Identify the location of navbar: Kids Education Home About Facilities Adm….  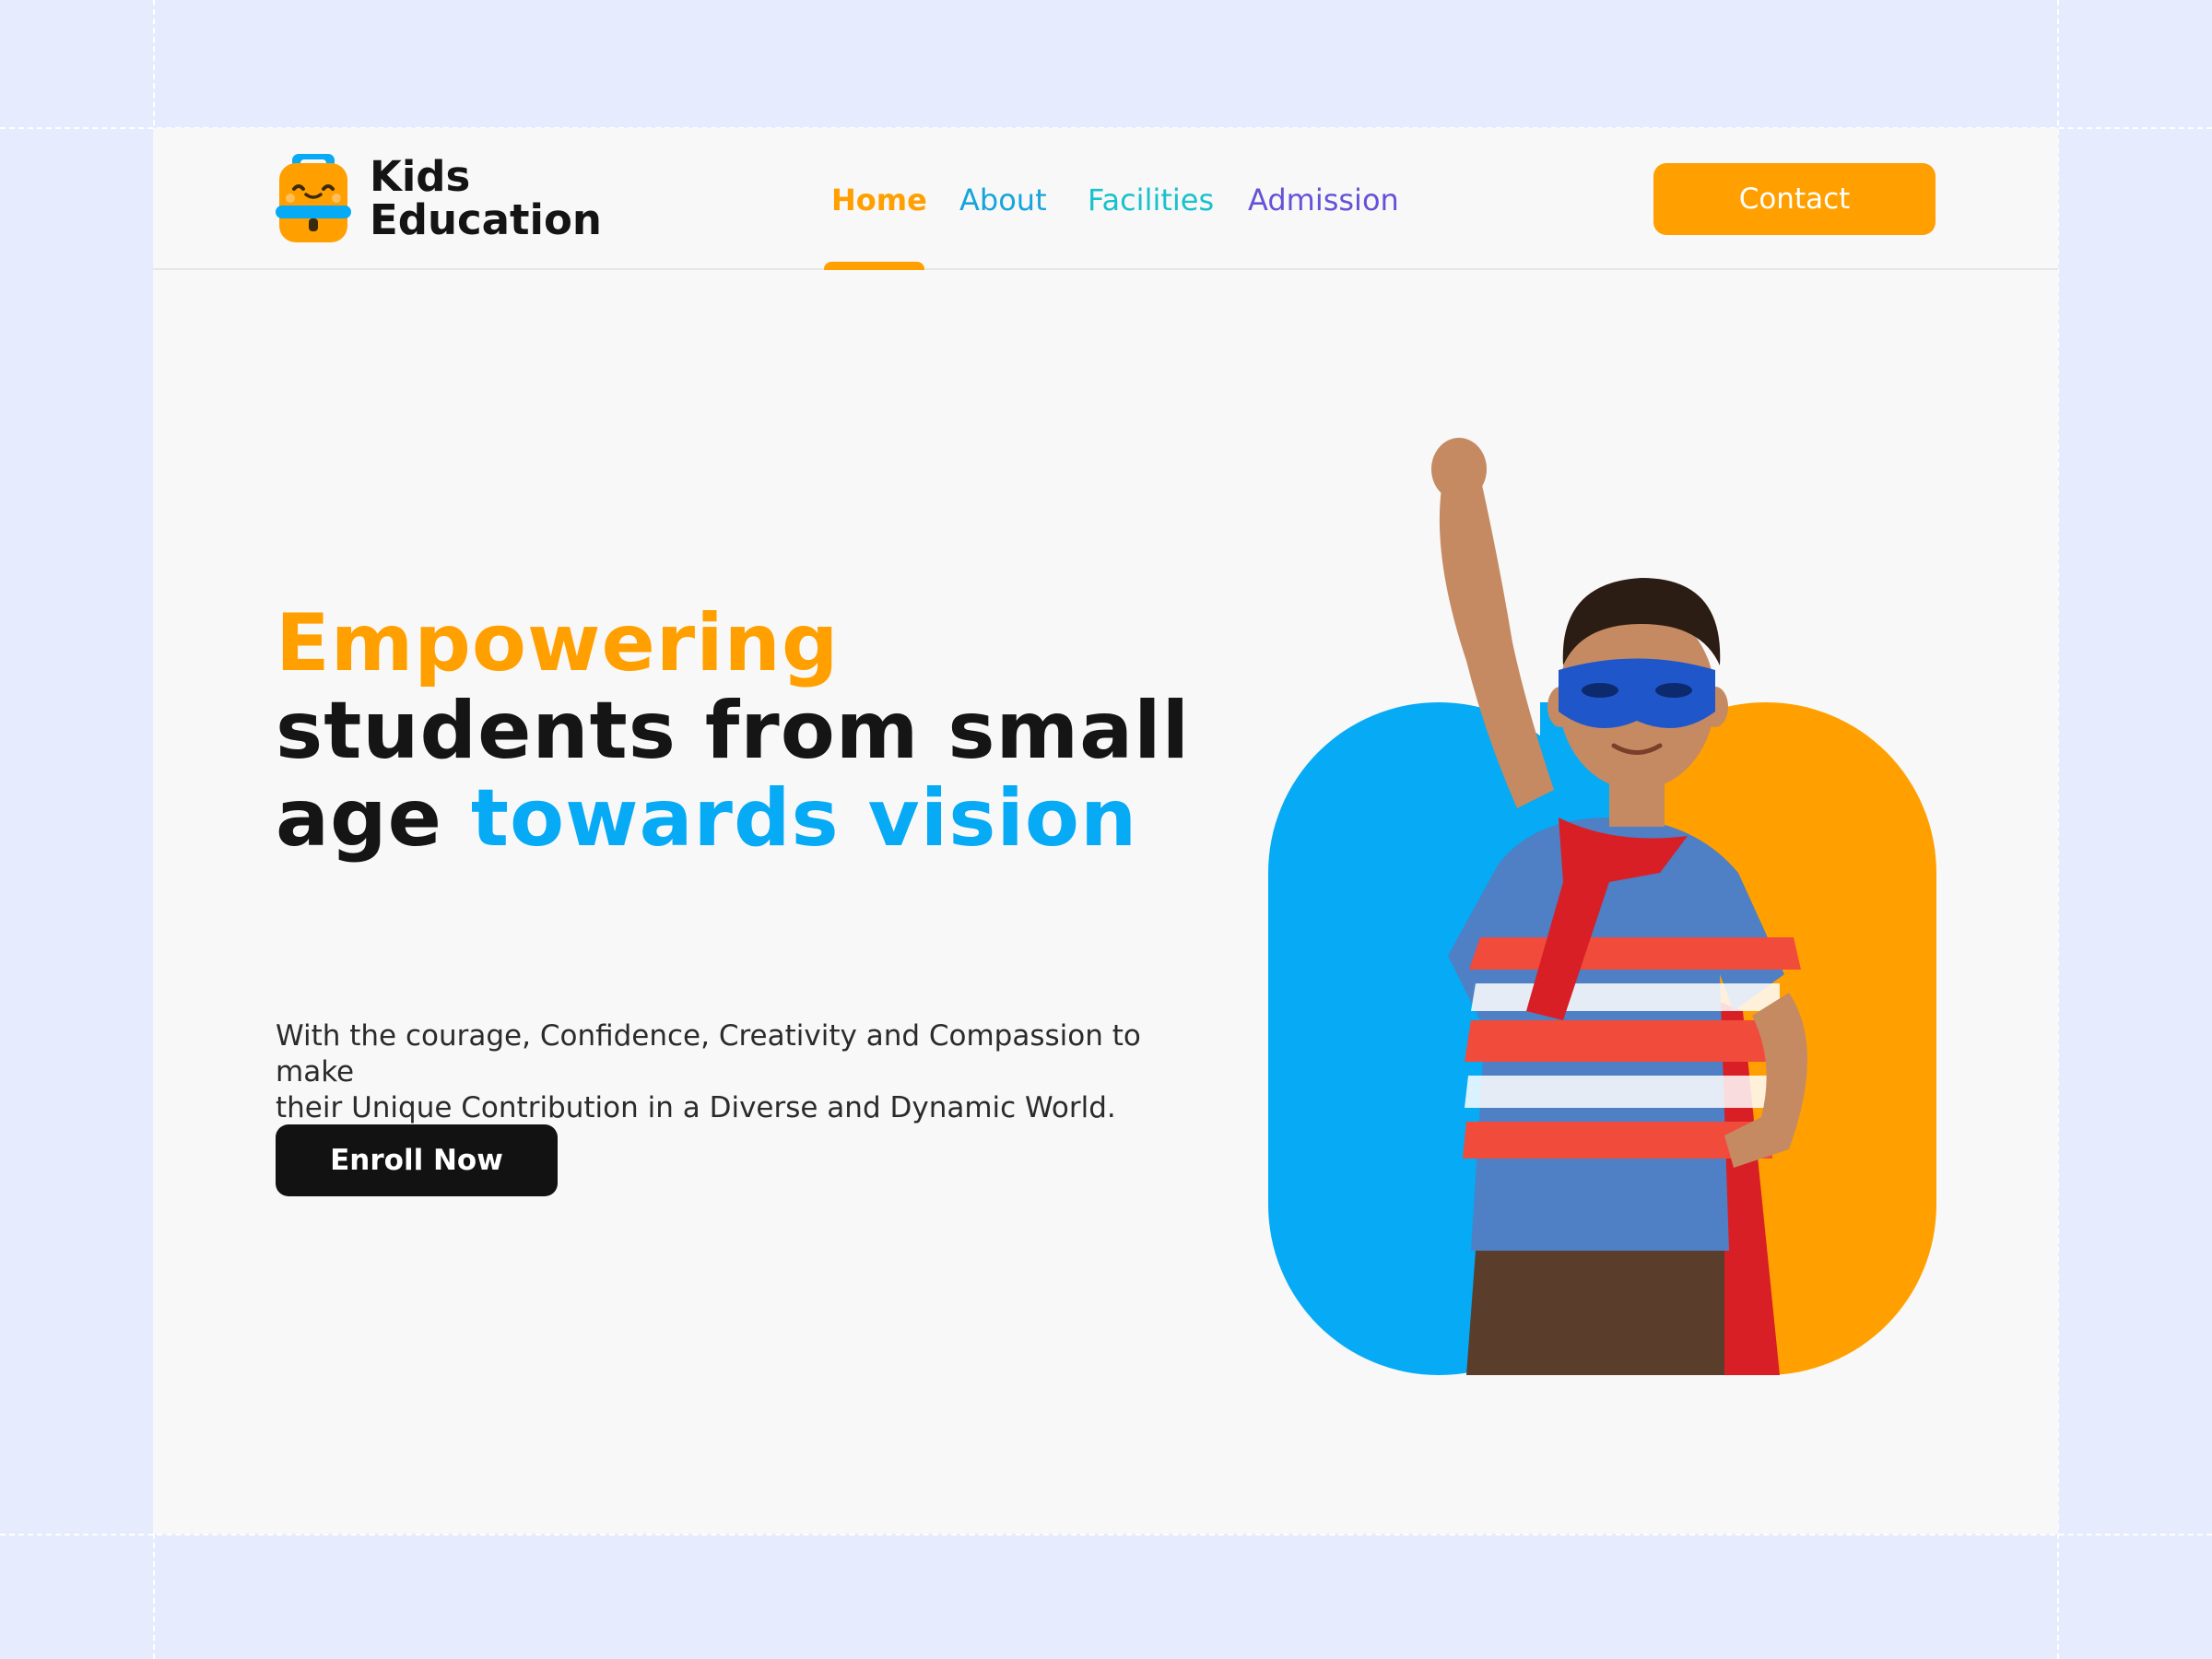
(1105, 199).